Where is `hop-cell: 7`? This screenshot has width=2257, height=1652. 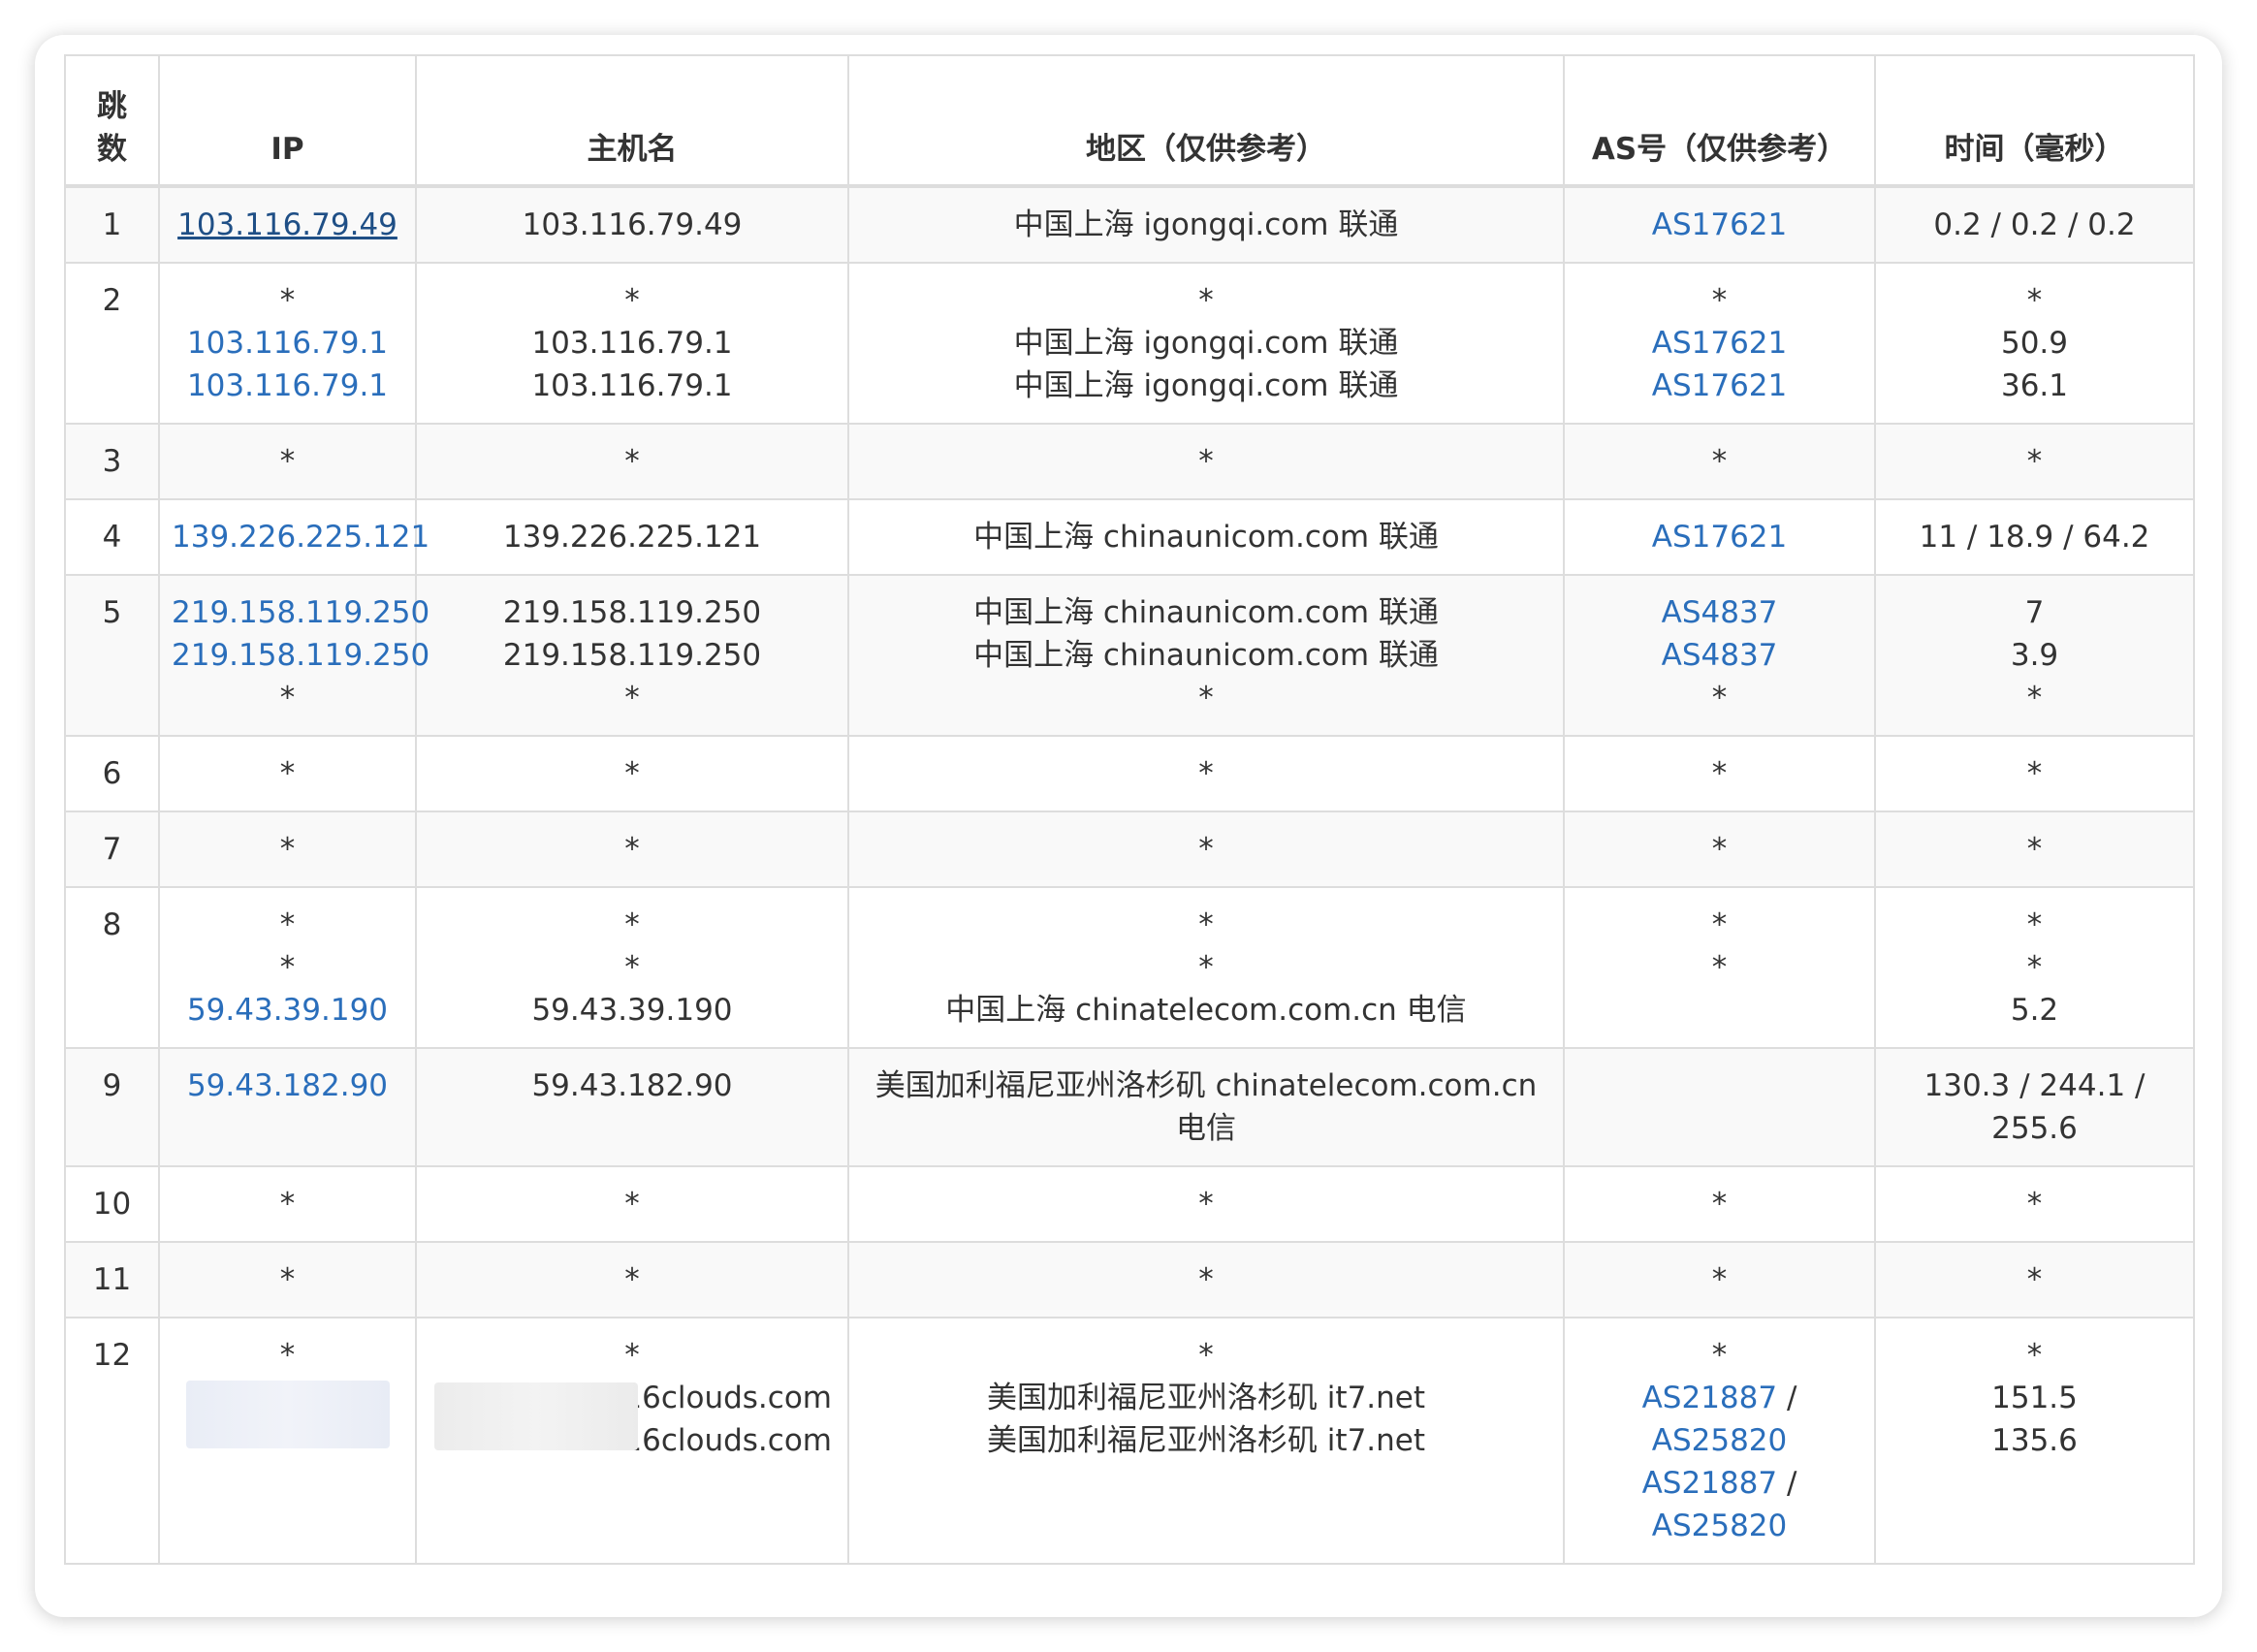 hop-cell: 7 is located at coordinates (112, 849).